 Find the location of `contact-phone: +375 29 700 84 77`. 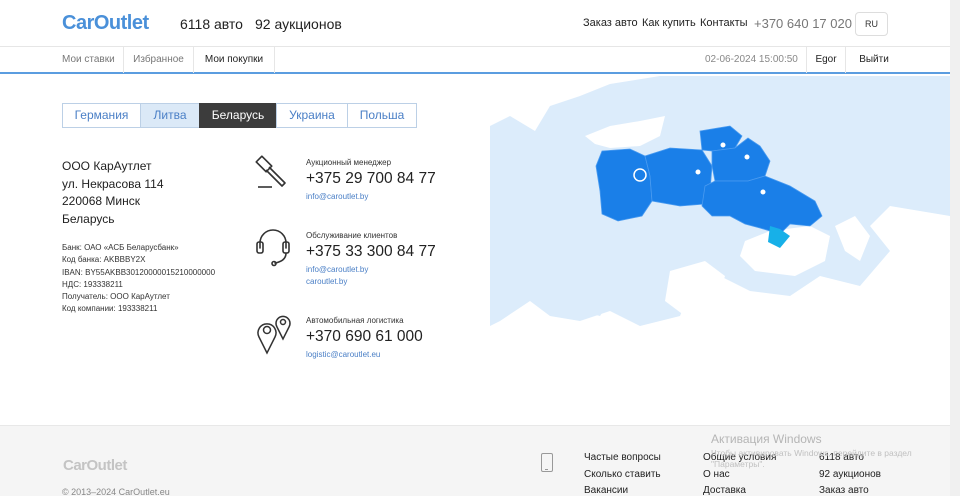

contact-phone: +375 29 700 84 77 is located at coordinates (371, 179).